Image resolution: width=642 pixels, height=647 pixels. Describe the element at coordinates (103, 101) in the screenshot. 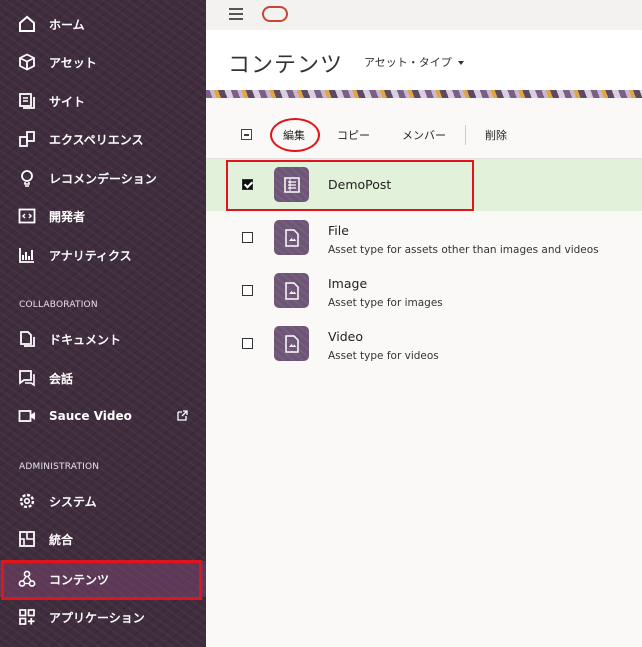

I see `sidebar-item-sites: サイト` at that location.